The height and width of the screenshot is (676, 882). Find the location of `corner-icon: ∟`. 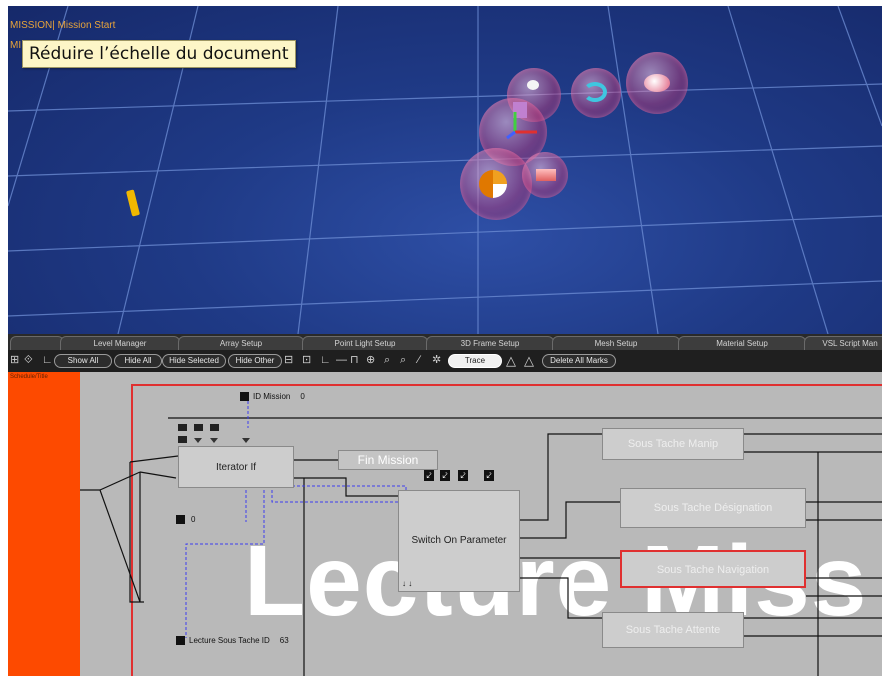

corner-icon: ∟ is located at coordinates (325, 360).